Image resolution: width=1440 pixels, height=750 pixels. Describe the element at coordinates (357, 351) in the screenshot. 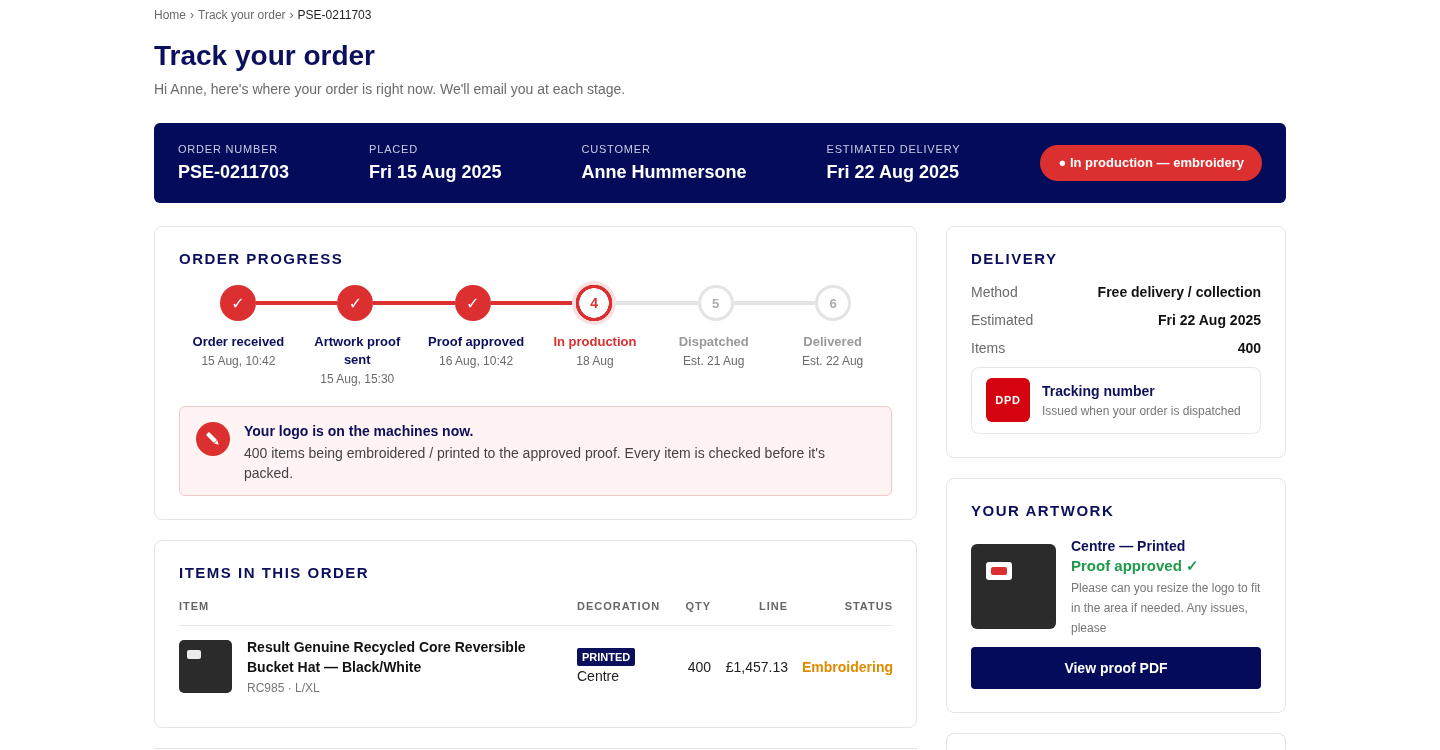

I see `step-label: Artwork proof sent` at that location.